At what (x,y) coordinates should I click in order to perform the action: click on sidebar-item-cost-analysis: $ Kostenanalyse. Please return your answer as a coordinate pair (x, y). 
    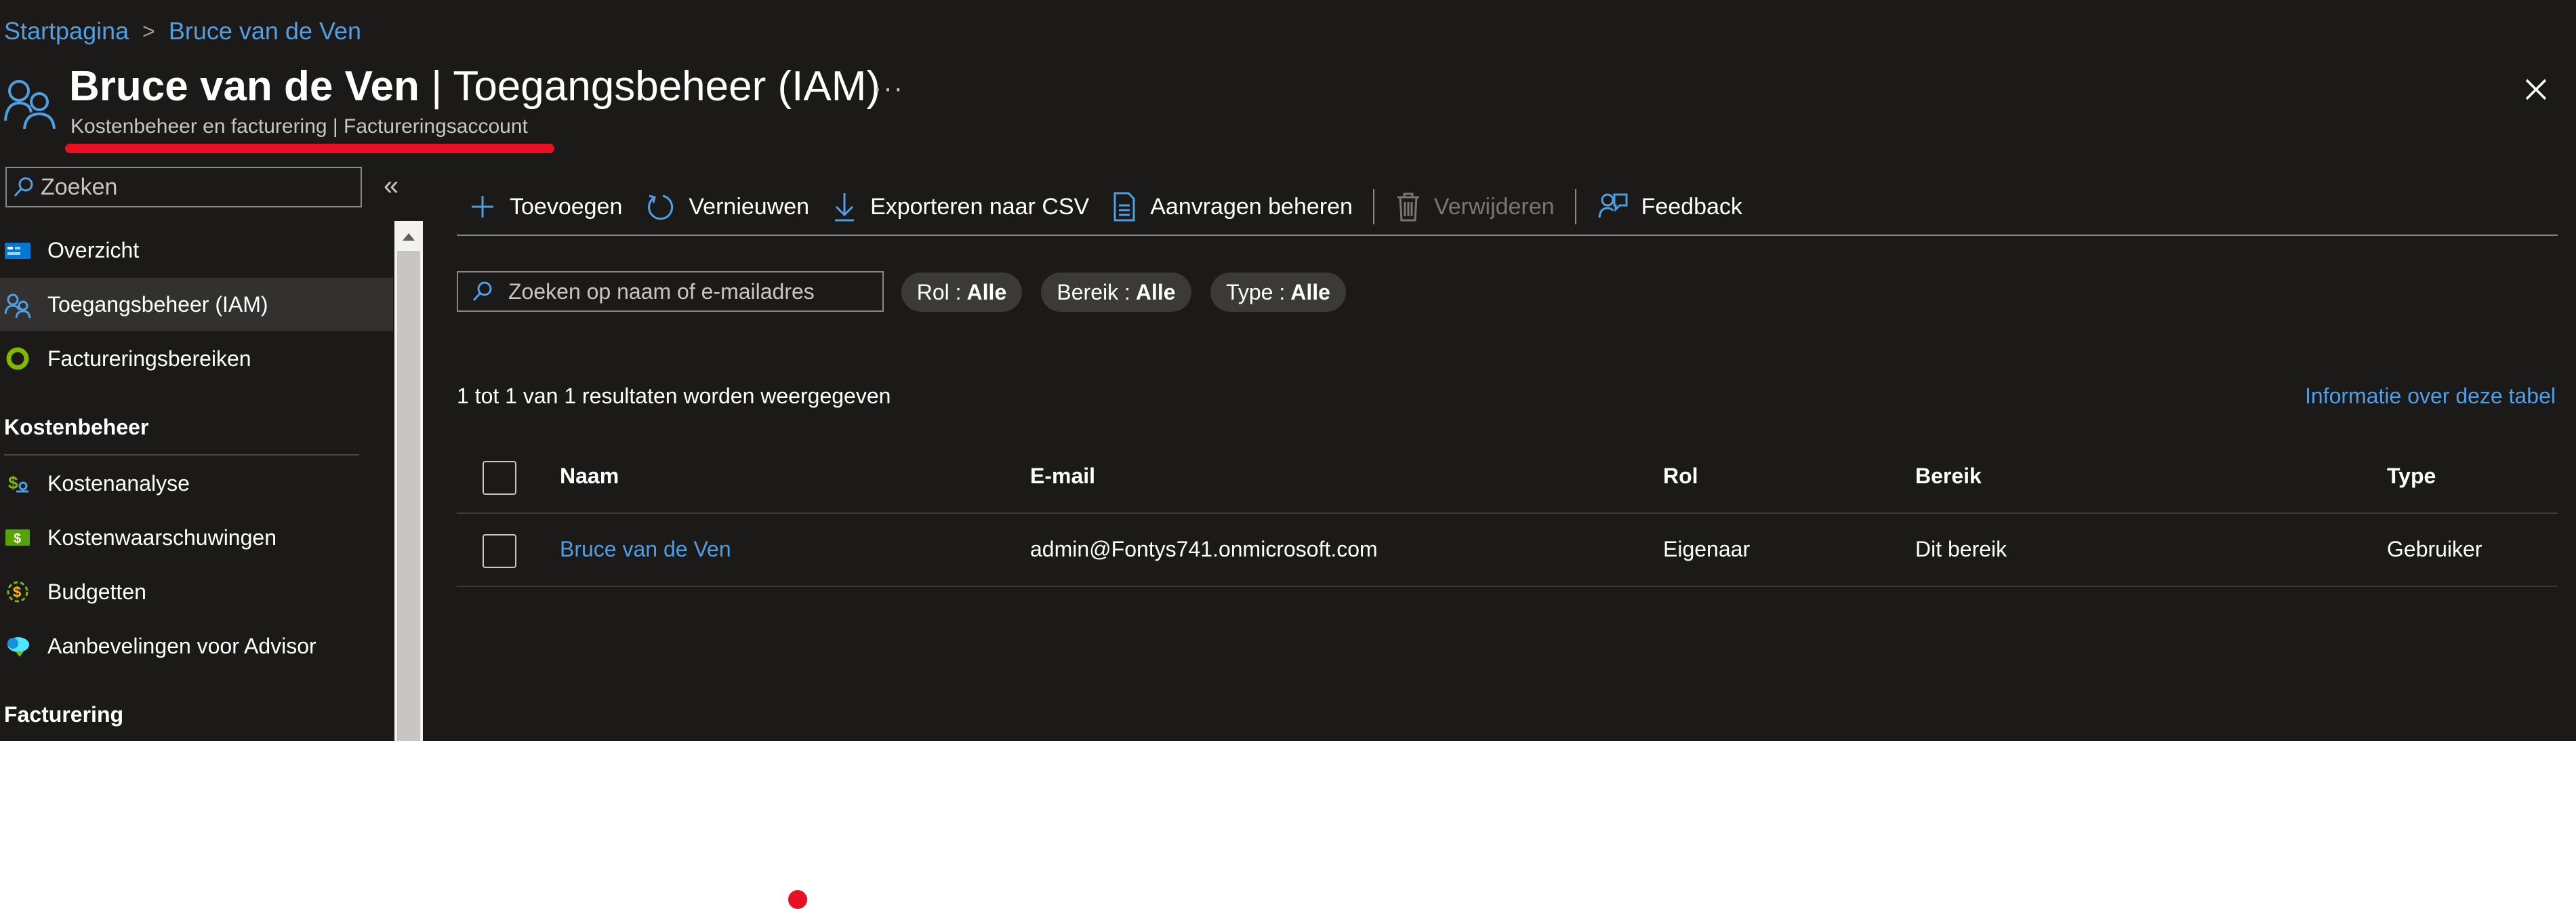
    Looking at the image, I should click on (197, 483).